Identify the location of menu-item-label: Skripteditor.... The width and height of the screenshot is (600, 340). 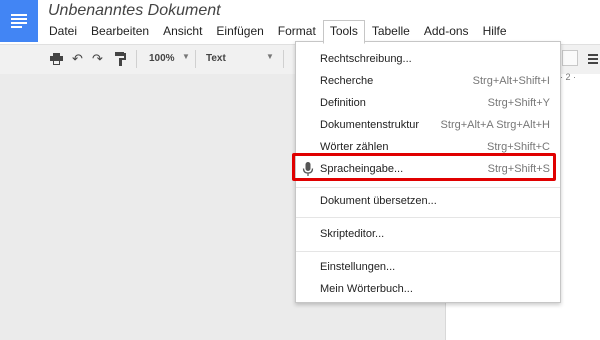
(352, 234).